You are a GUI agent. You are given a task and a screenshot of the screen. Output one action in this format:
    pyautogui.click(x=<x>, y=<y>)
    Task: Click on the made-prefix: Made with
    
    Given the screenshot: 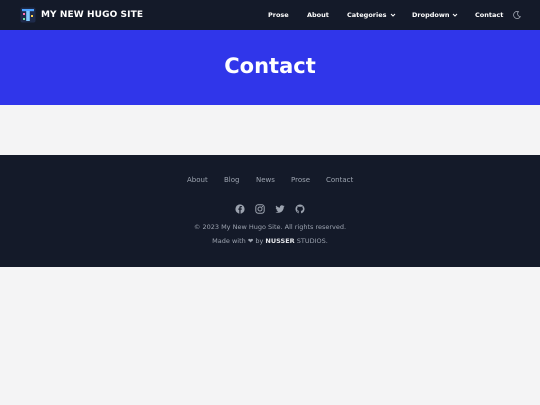 What is the action you would take?
    pyautogui.click(x=229, y=241)
    